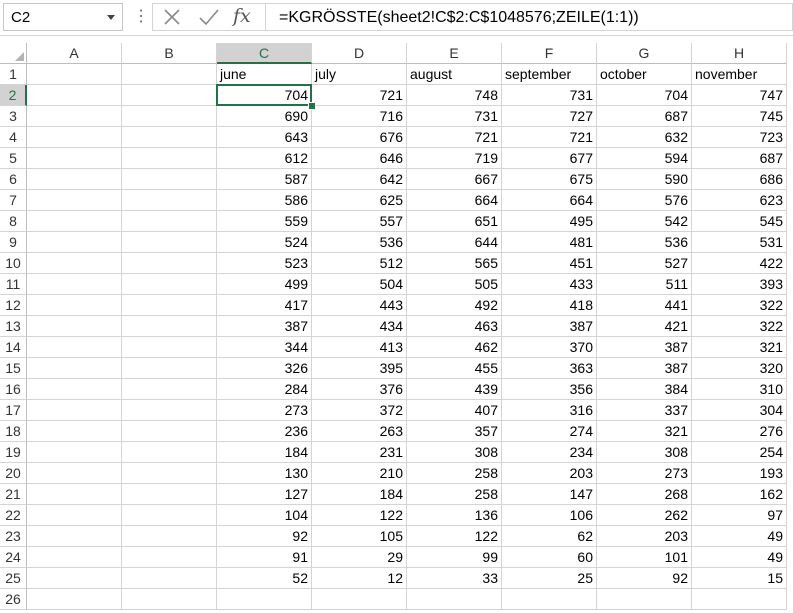 The height and width of the screenshot is (613, 793). What do you see at coordinates (13, 284) in the screenshot?
I see `row-header-11: 11` at bounding box center [13, 284].